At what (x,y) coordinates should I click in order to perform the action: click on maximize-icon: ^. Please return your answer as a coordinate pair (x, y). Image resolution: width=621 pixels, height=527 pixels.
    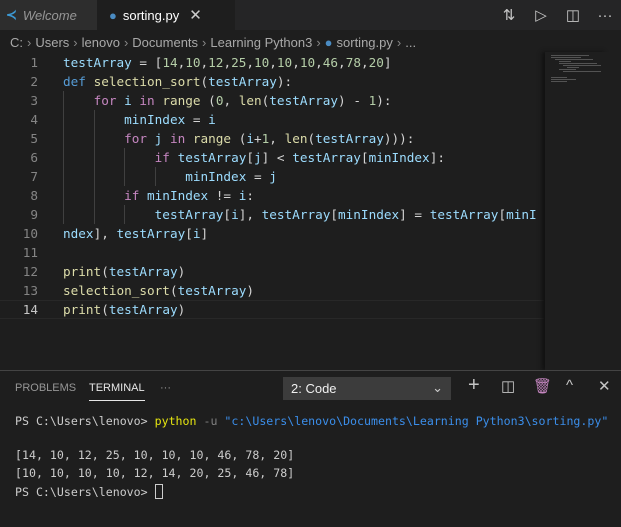
    Looking at the image, I should click on (569, 385).